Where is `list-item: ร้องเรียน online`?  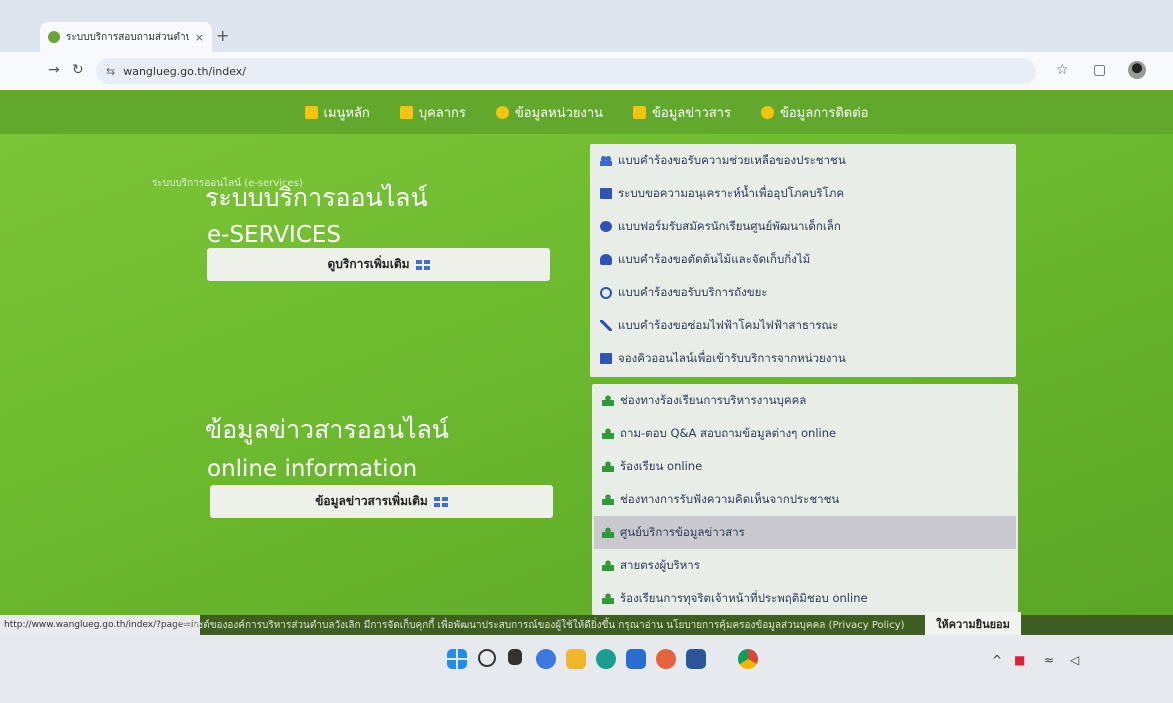
list-item: ร้องเรียน online is located at coordinates (805, 466).